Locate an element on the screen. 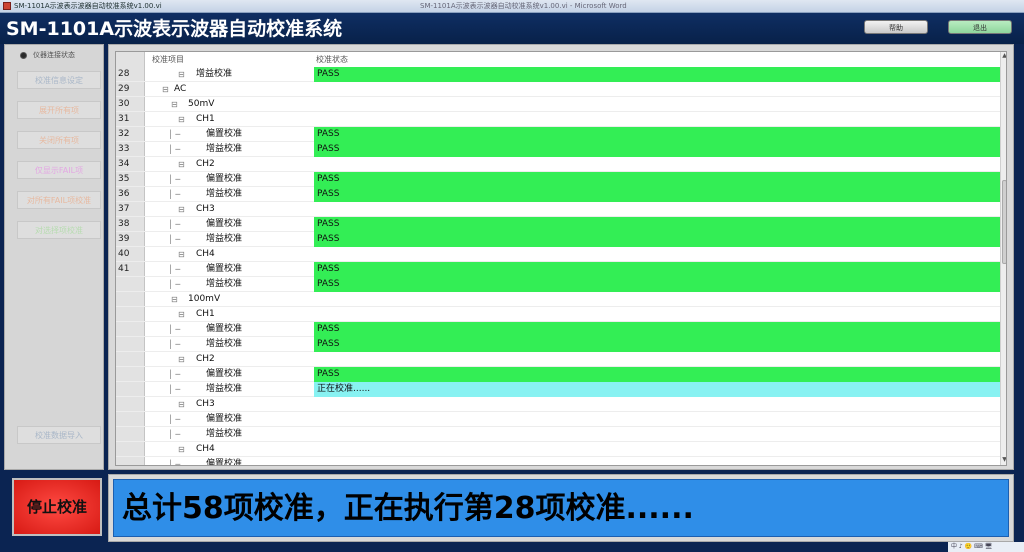 The image size is (1024, 552). table-row: │ ─ 增益校准 is located at coordinates (558, 434).